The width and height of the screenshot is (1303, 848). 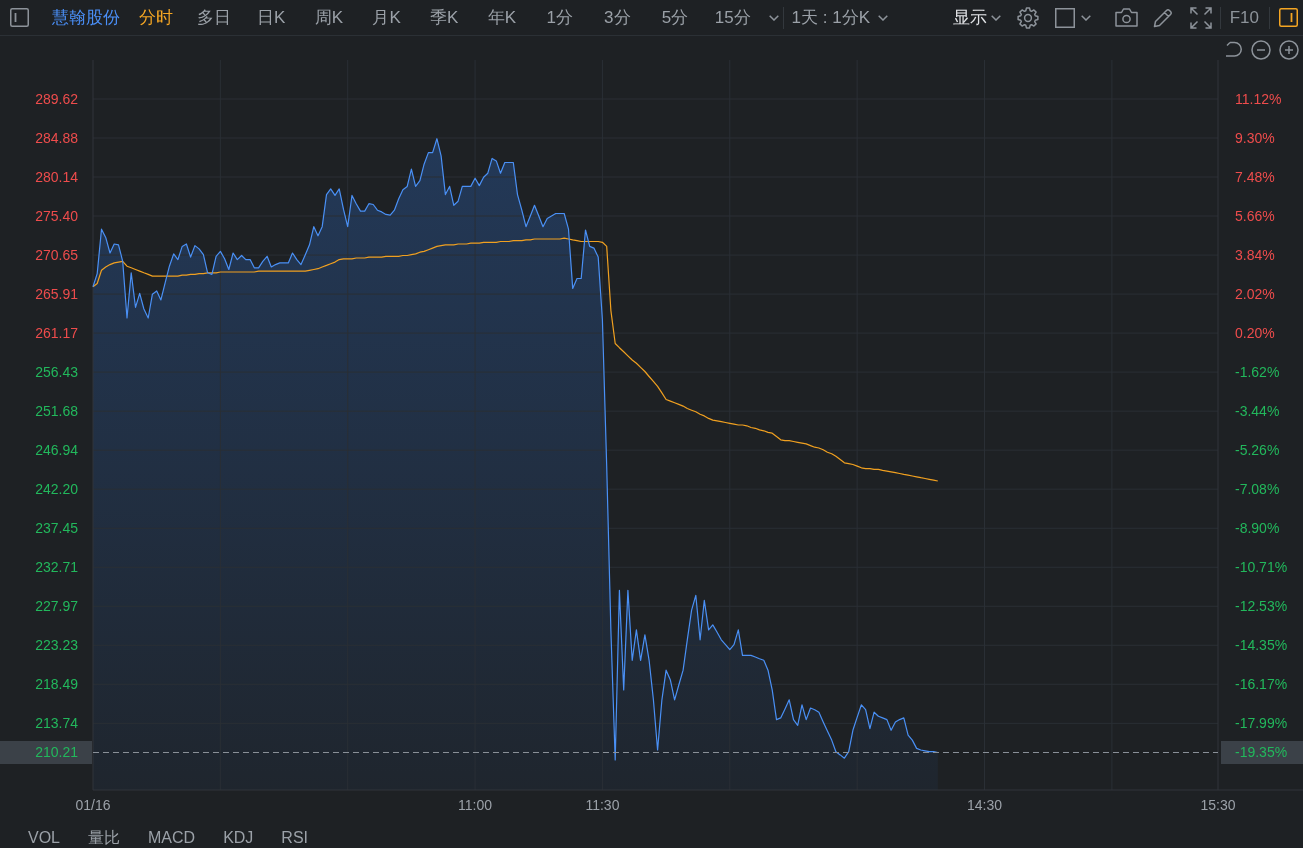 What do you see at coordinates (1261, 606) in the screenshot?
I see `percent-axis-label: -12.53%` at bounding box center [1261, 606].